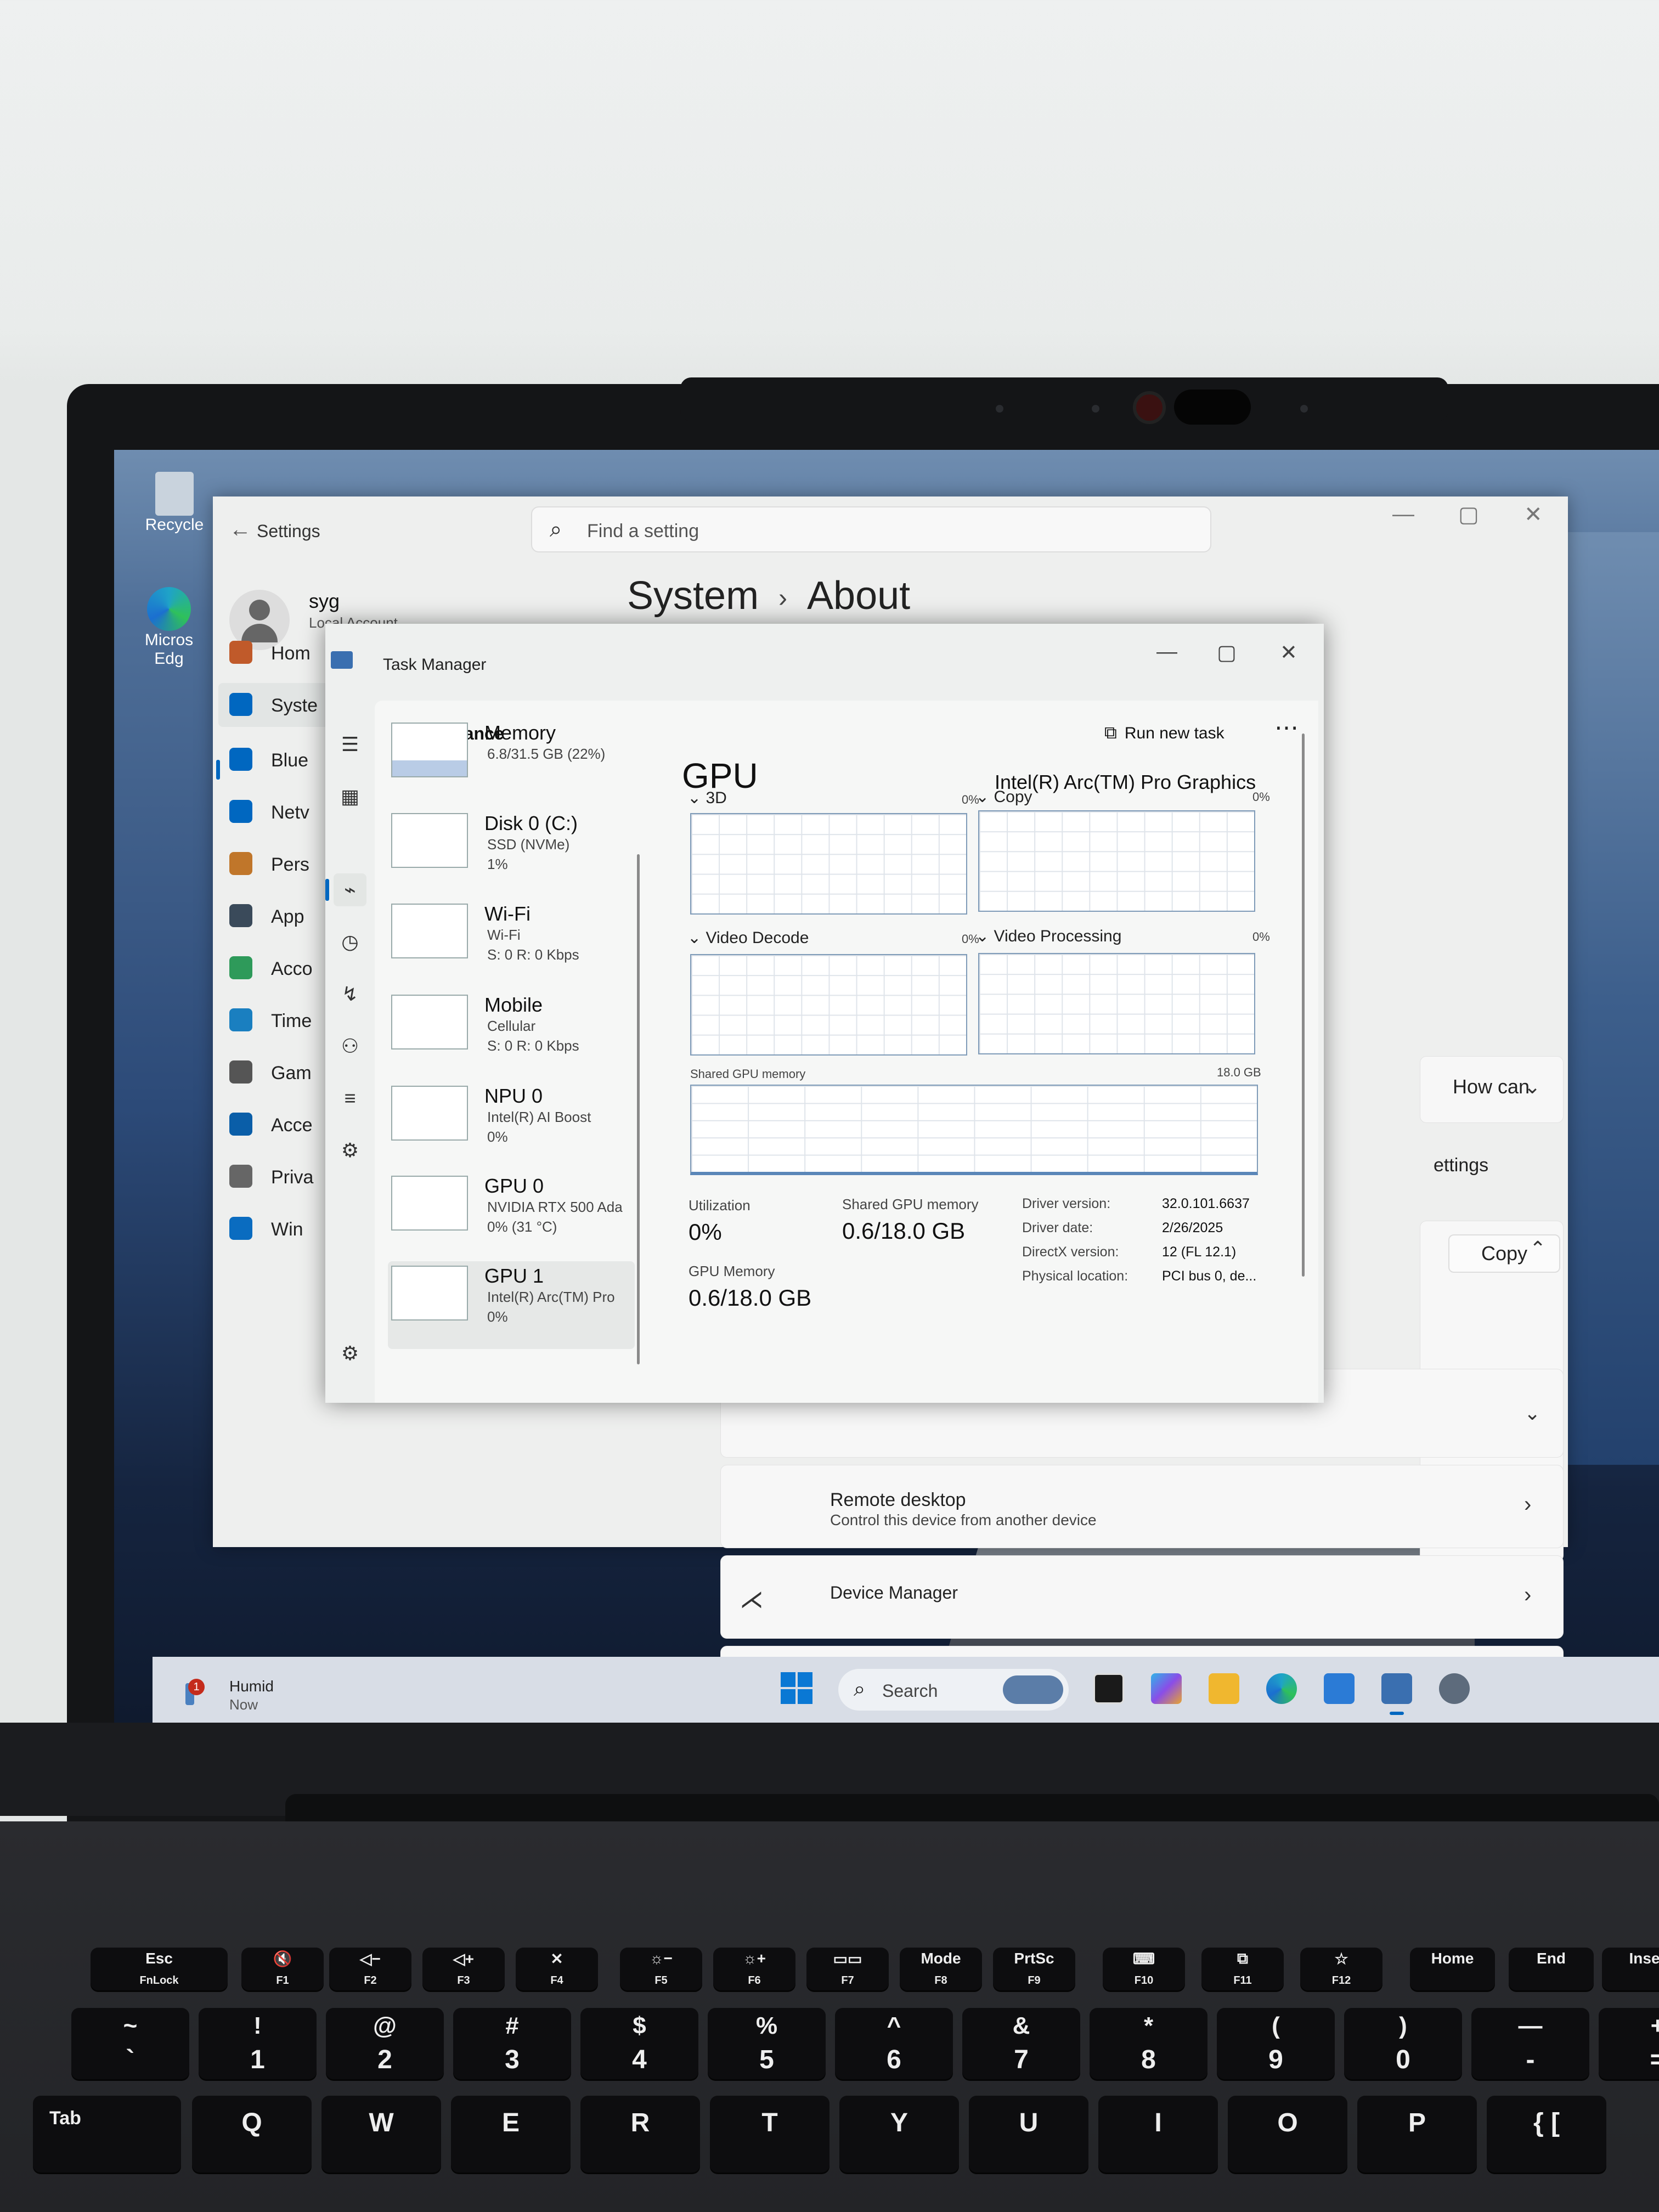 The height and width of the screenshot is (2212, 1659). What do you see at coordinates (640, 2134) in the screenshot?
I see `key-r: R` at bounding box center [640, 2134].